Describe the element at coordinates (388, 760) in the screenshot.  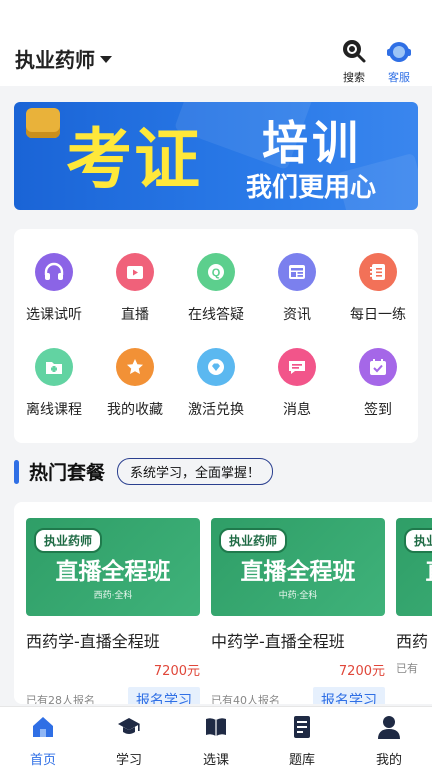
I see `tab-label: 我的` at that location.